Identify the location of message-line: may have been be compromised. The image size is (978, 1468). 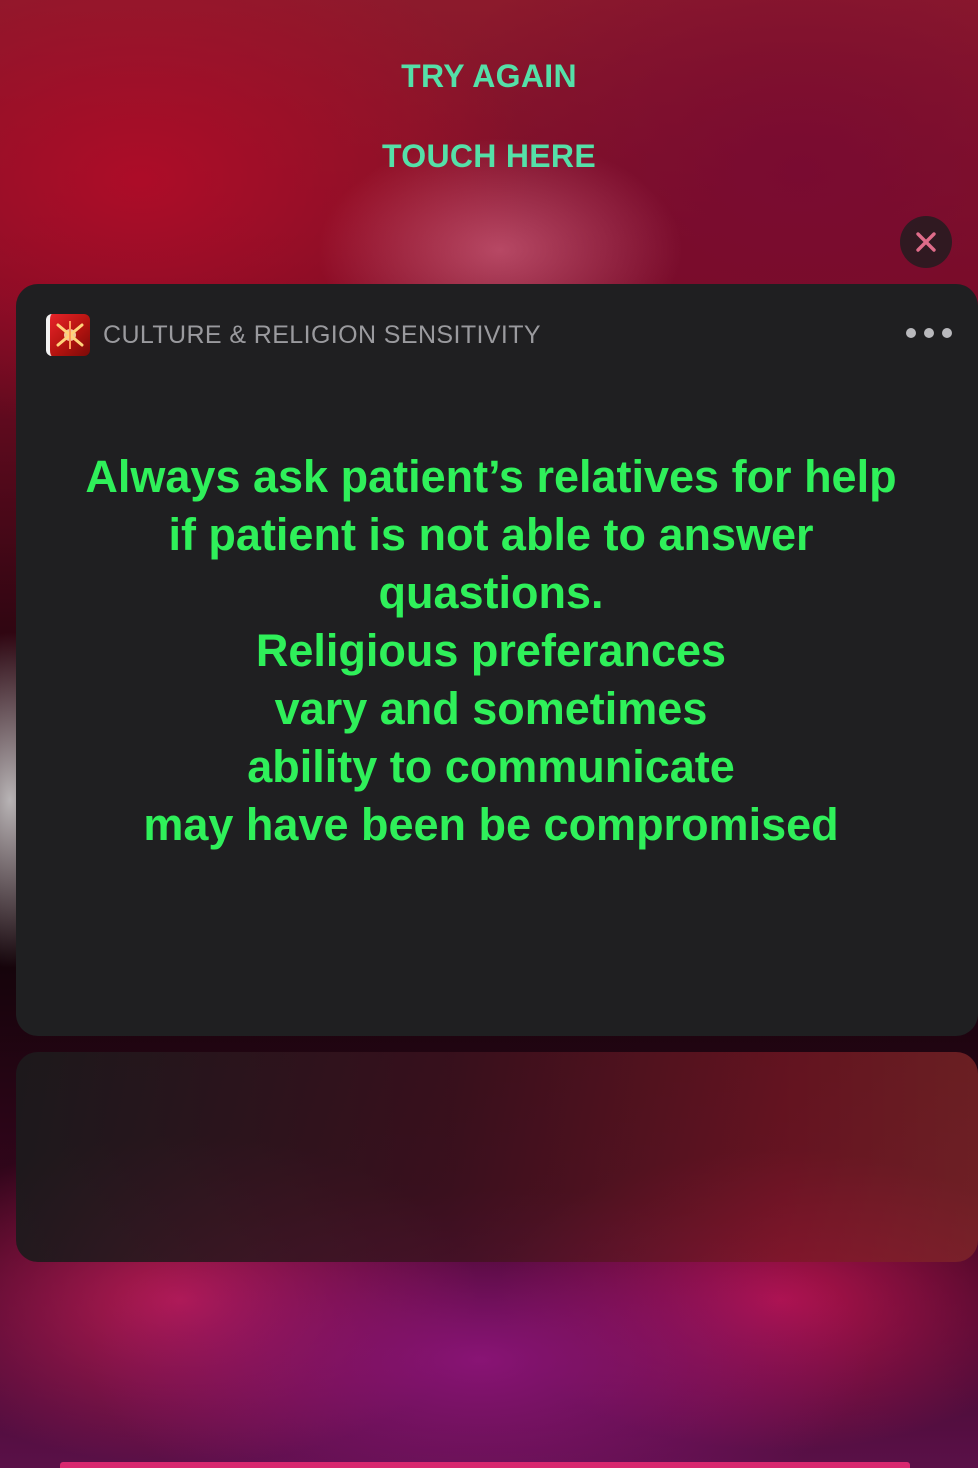
(491, 824).